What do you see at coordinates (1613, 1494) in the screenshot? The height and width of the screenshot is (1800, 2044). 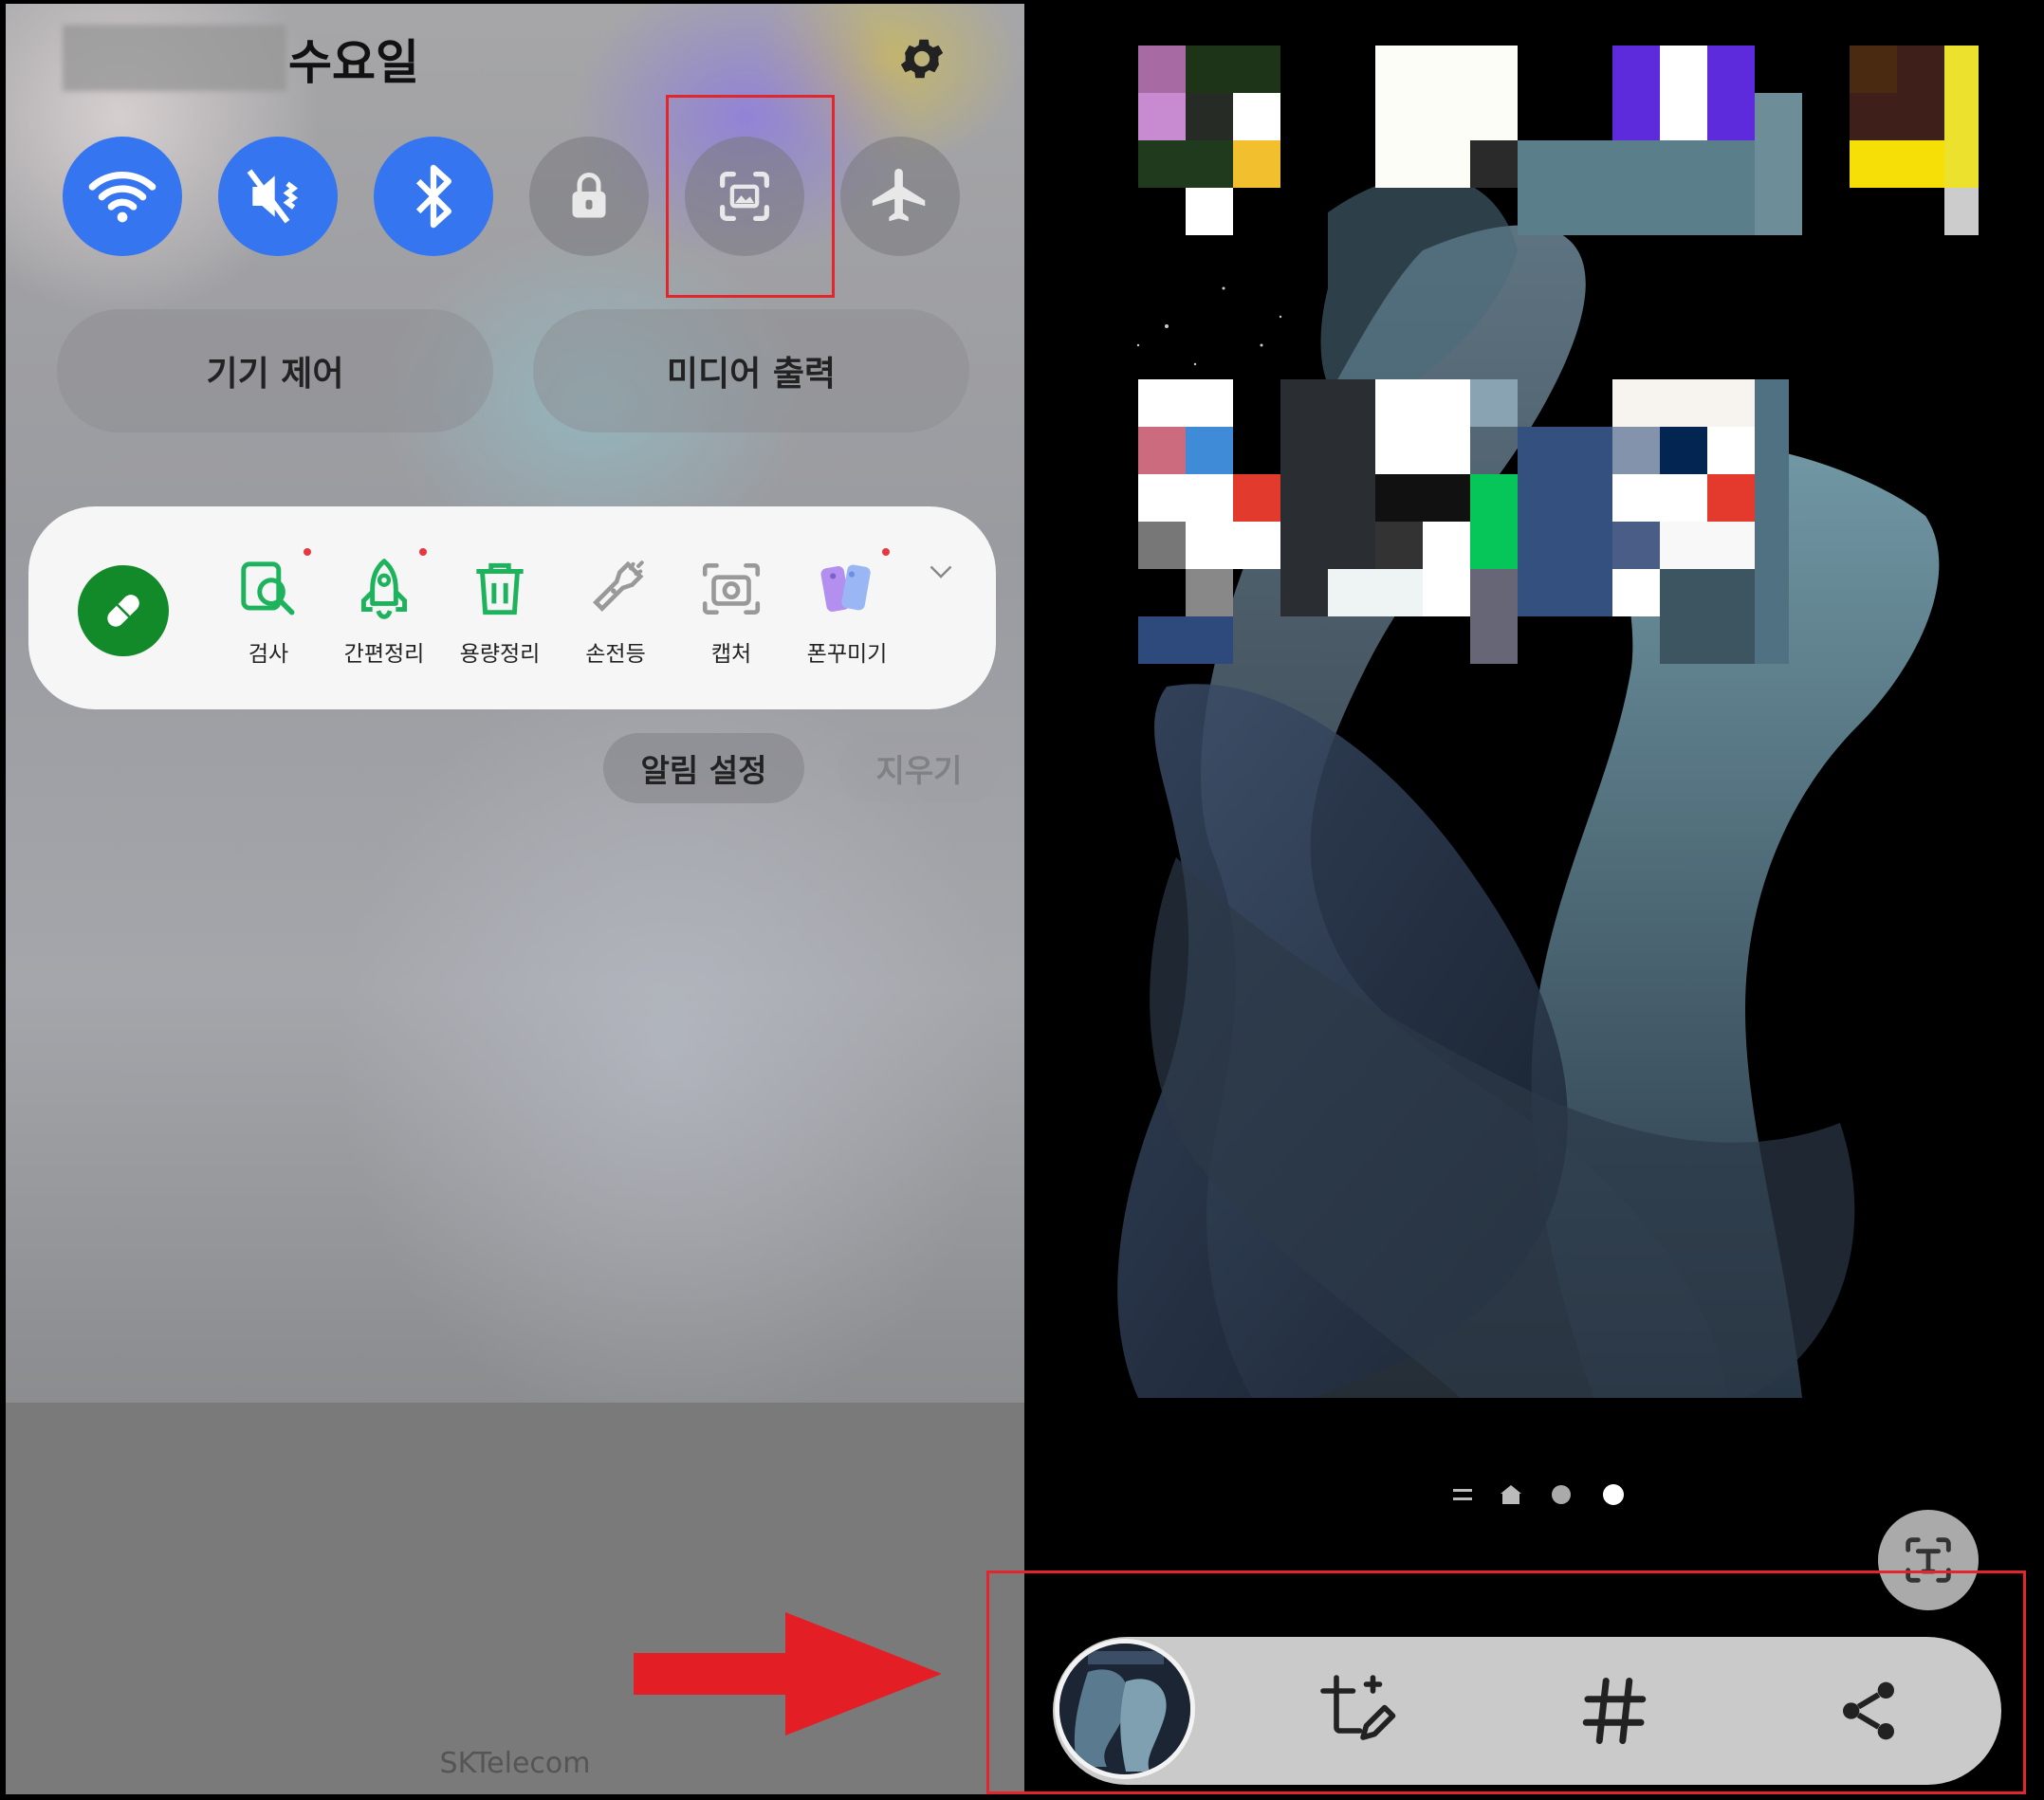 I see `page-dot-active` at bounding box center [1613, 1494].